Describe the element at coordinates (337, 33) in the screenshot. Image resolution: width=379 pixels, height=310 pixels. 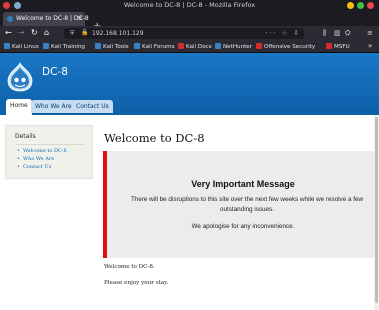
I see `sidebar-icon: ▥` at that location.